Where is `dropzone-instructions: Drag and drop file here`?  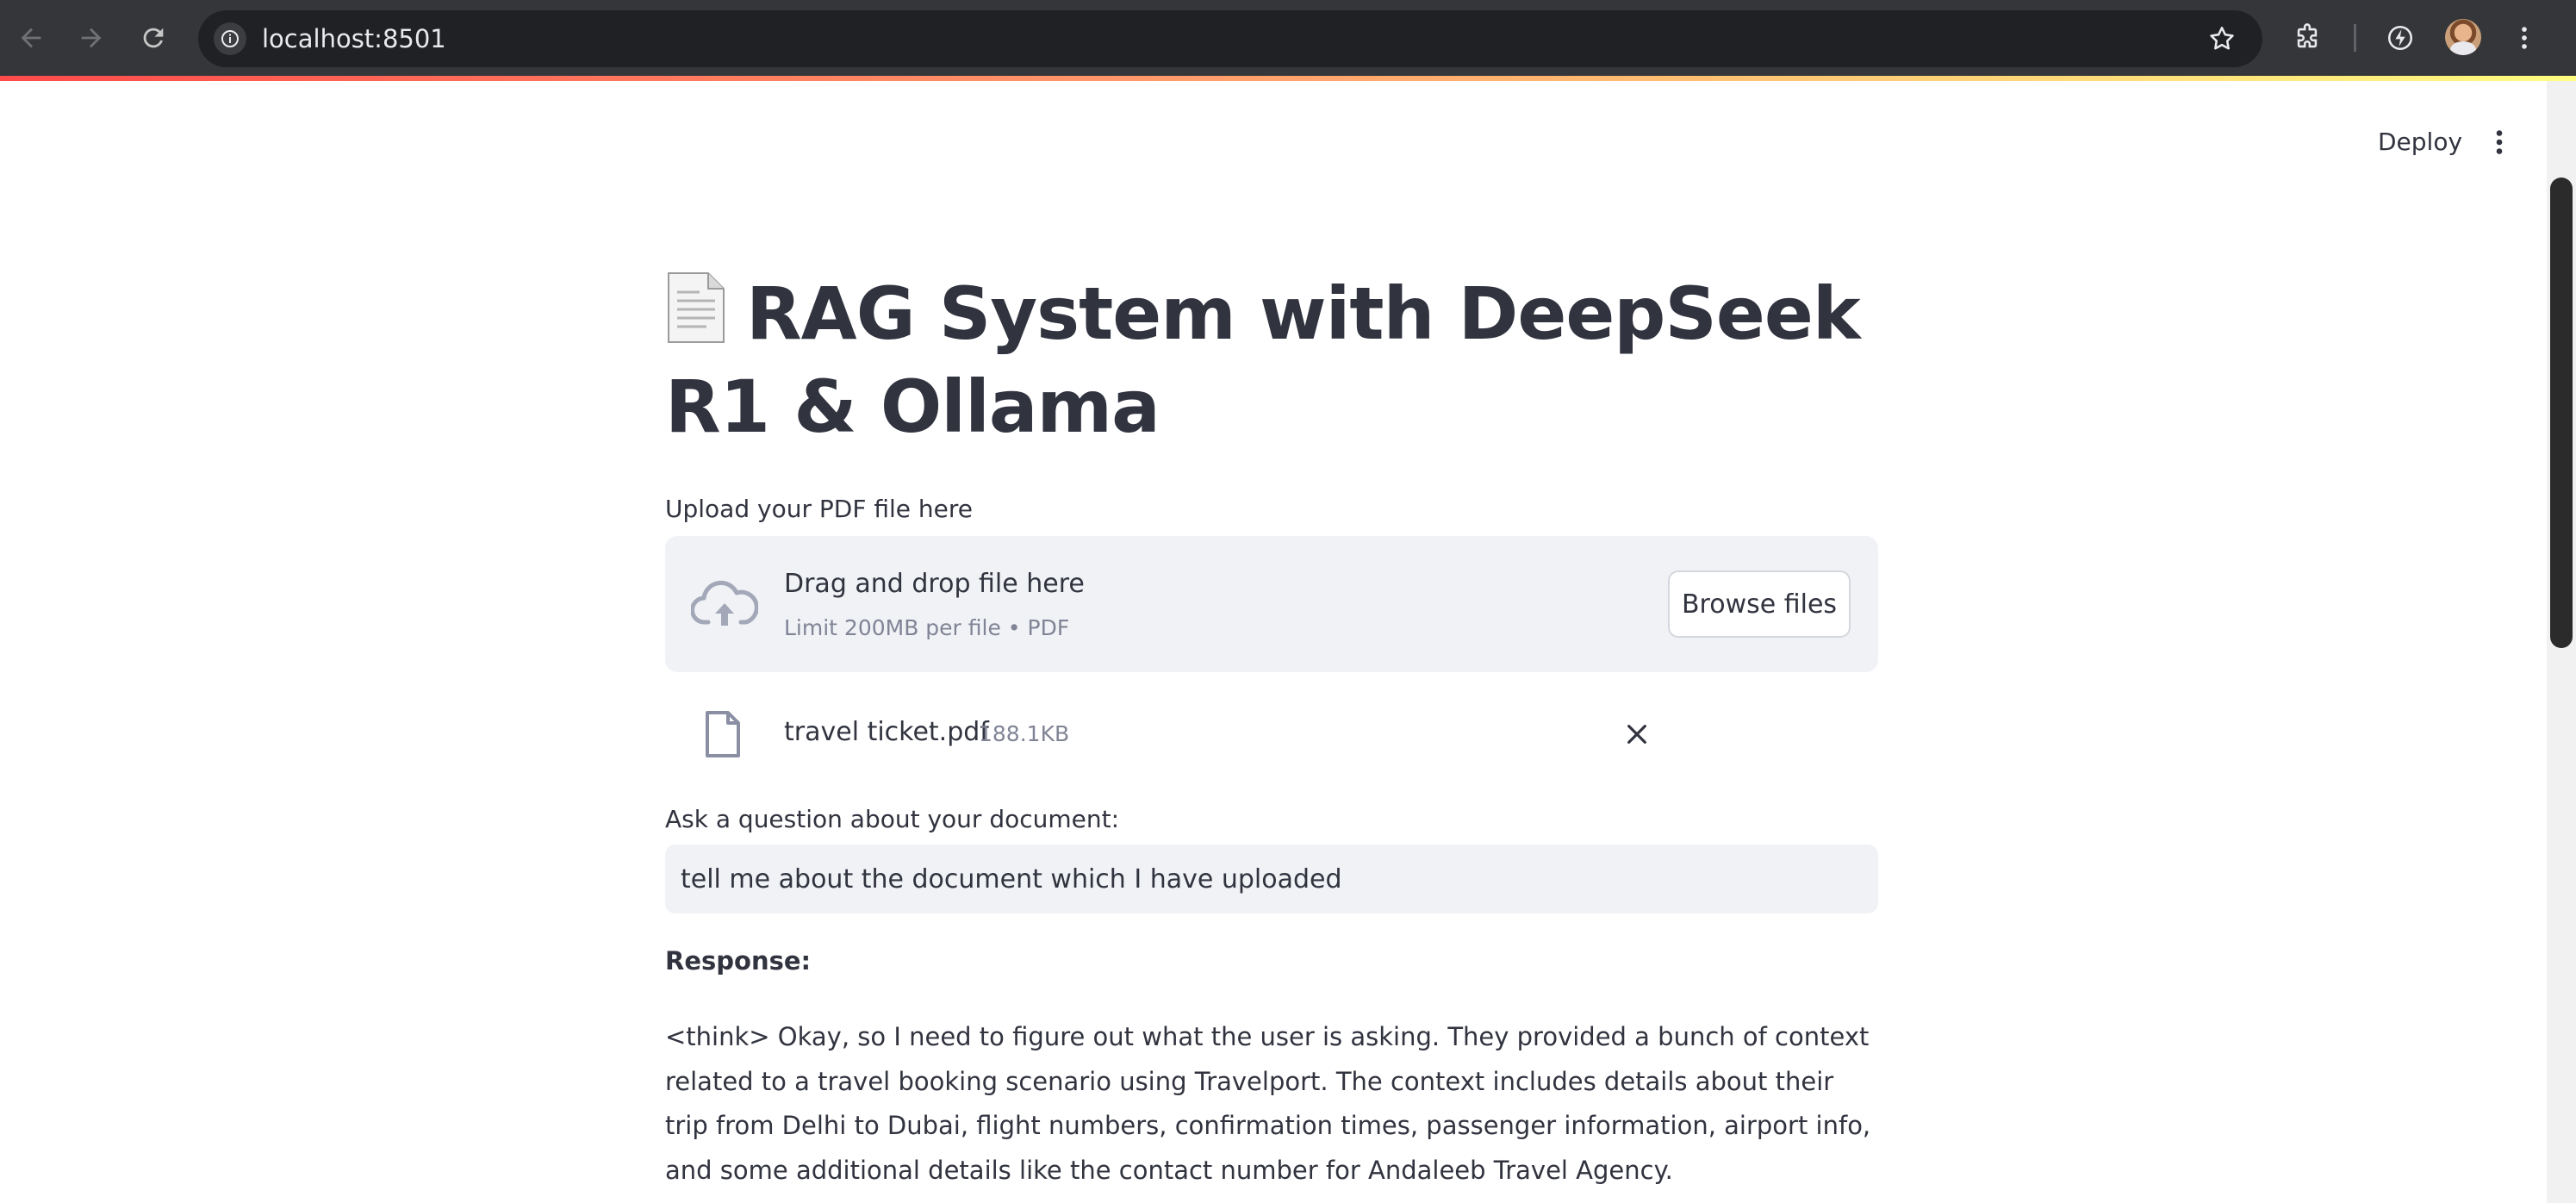
dropzone-instructions: Drag and drop file here is located at coordinates (934, 584).